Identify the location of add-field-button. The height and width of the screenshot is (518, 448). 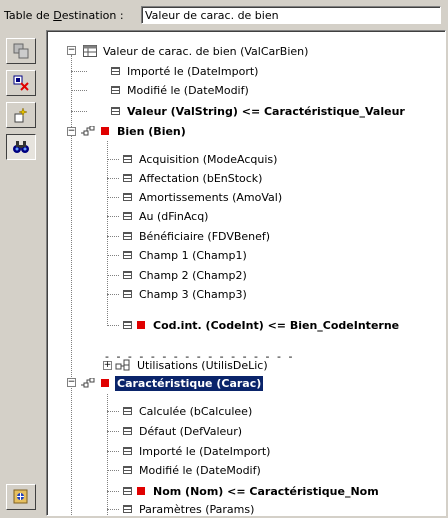
(21, 115).